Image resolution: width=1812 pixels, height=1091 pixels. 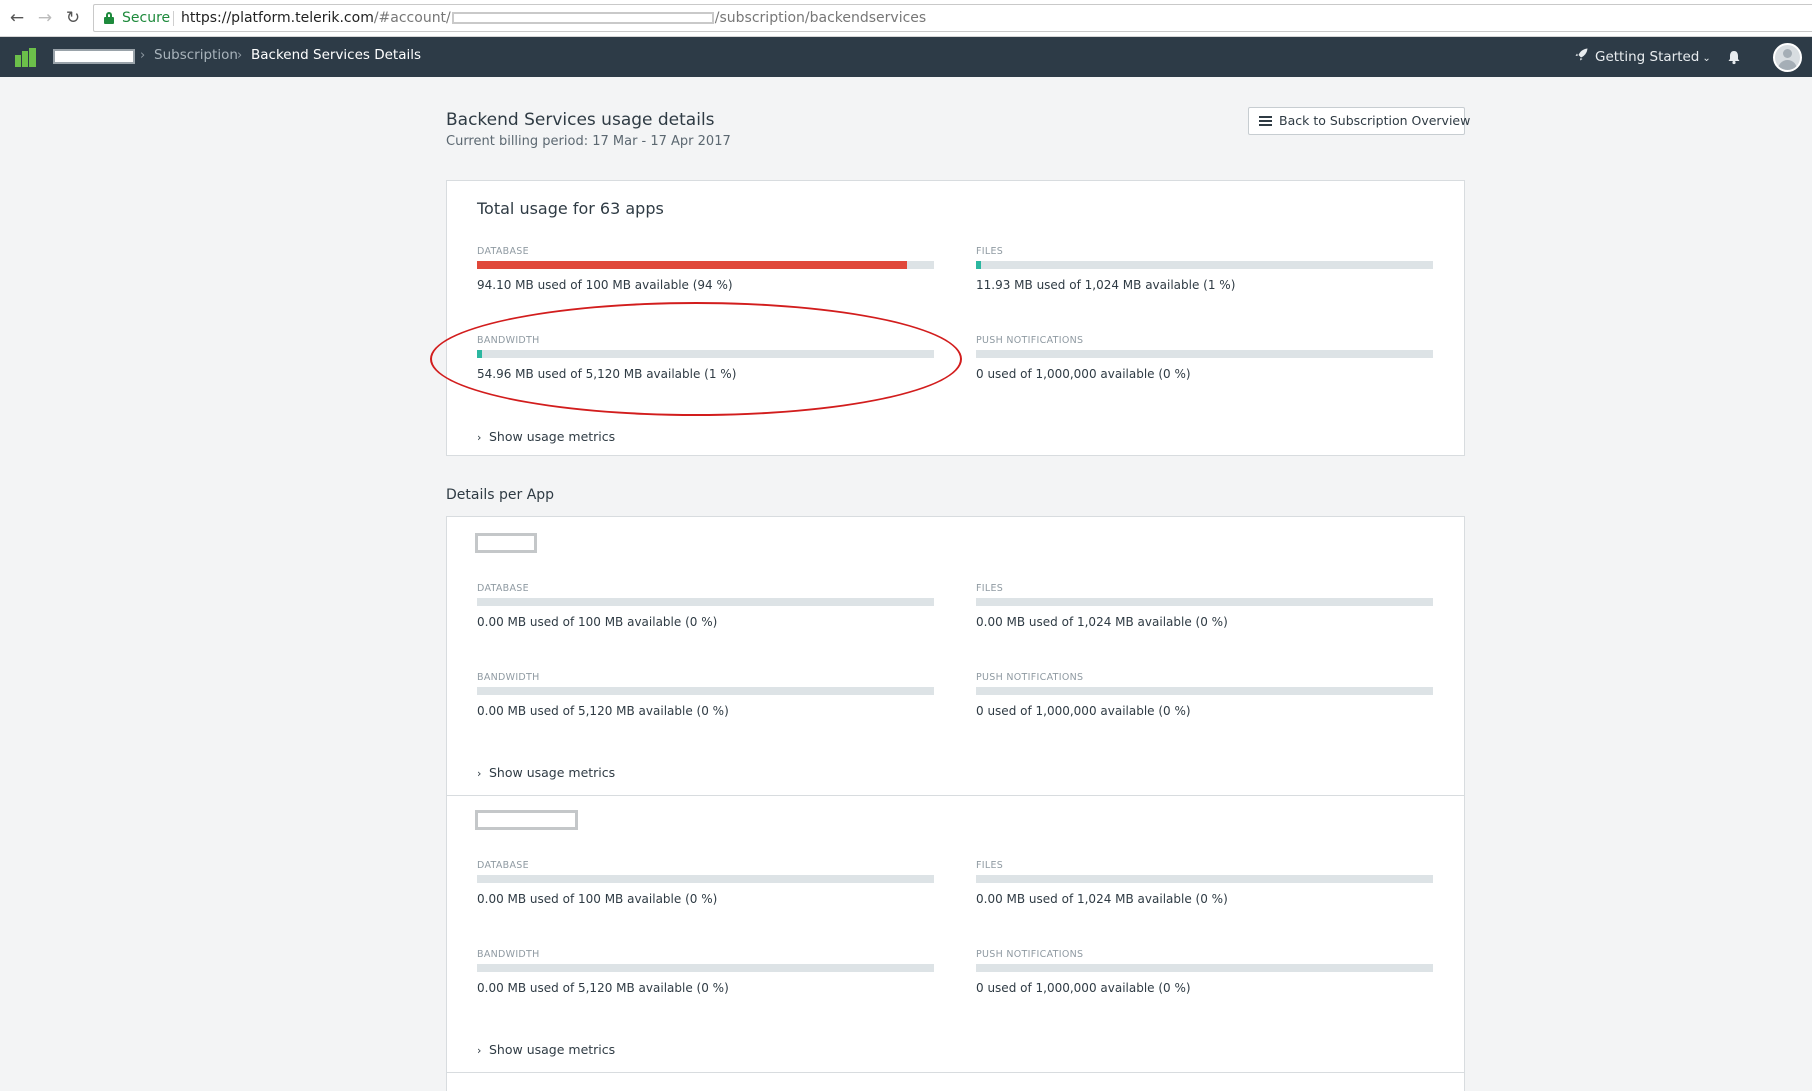 I want to click on forward-arrow-icon: →, so click(x=45, y=18).